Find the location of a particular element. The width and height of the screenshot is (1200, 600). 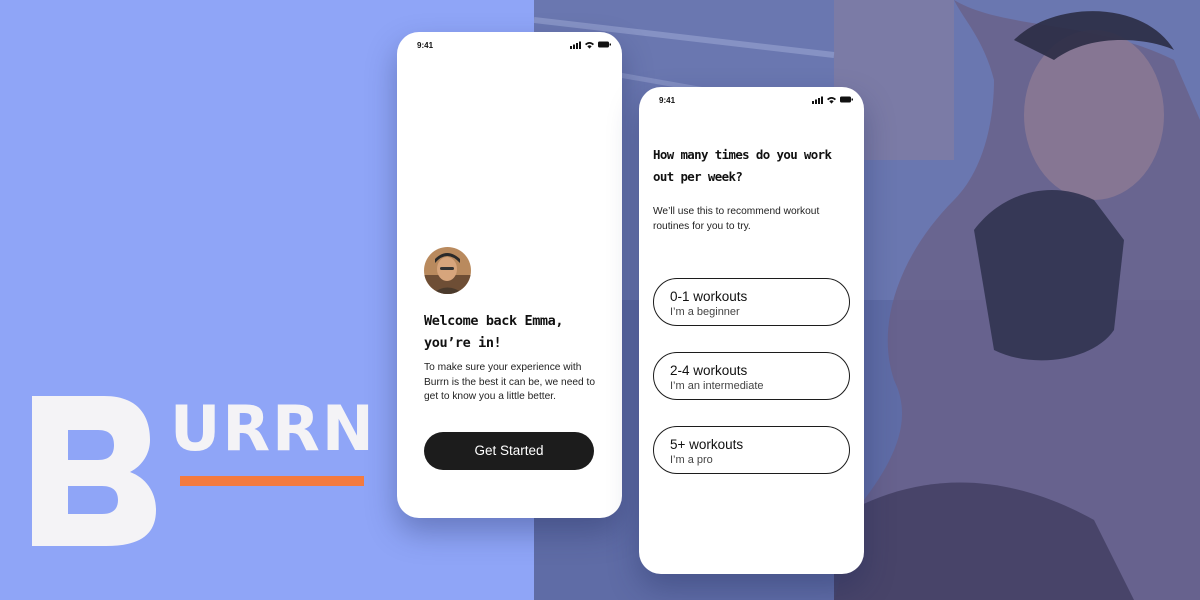

option-subtitle: I’m a beginner is located at coordinates (705, 312).